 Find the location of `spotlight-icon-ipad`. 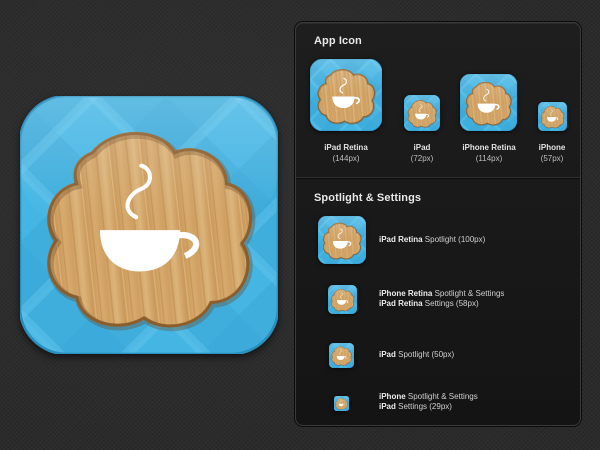

spotlight-icon-ipad is located at coordinates (341, 357).